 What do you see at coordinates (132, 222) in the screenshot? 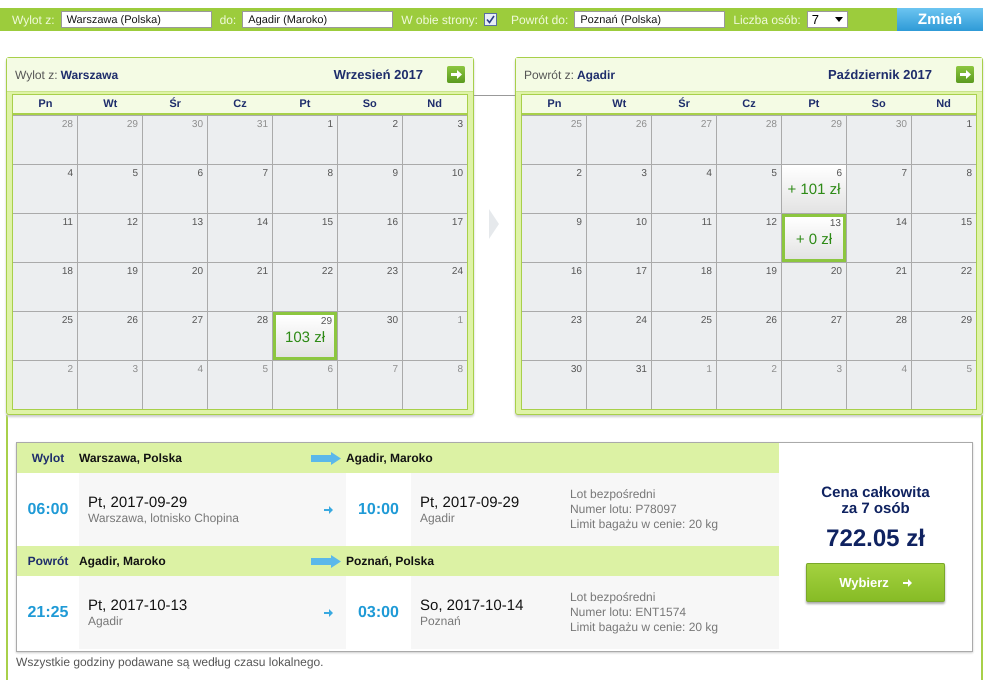
I see `day-number: 12` at bounding box center [132, 222].